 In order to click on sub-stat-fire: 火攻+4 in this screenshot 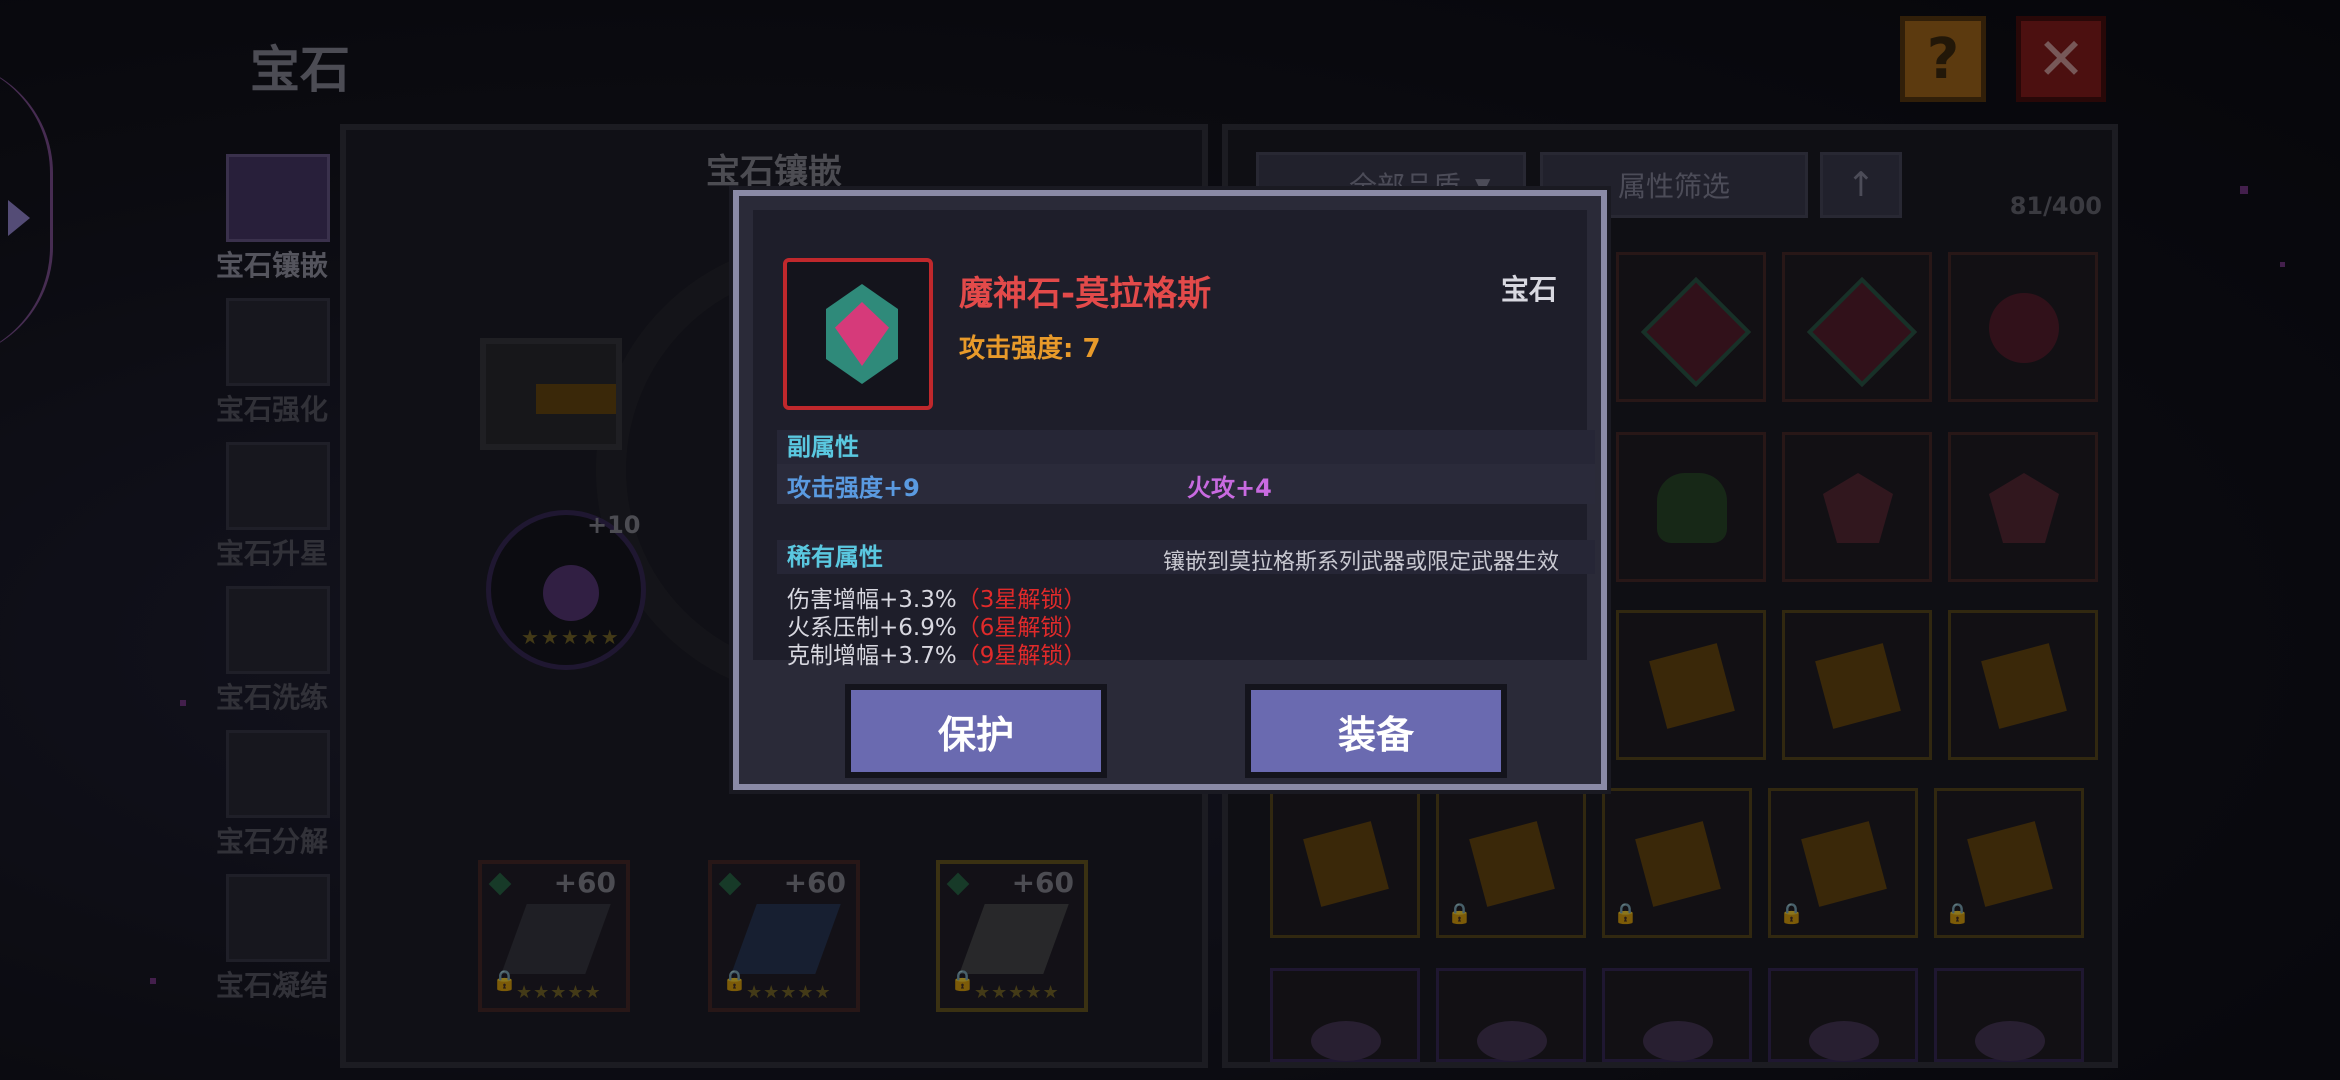, I will do `click(1229, 488)`.